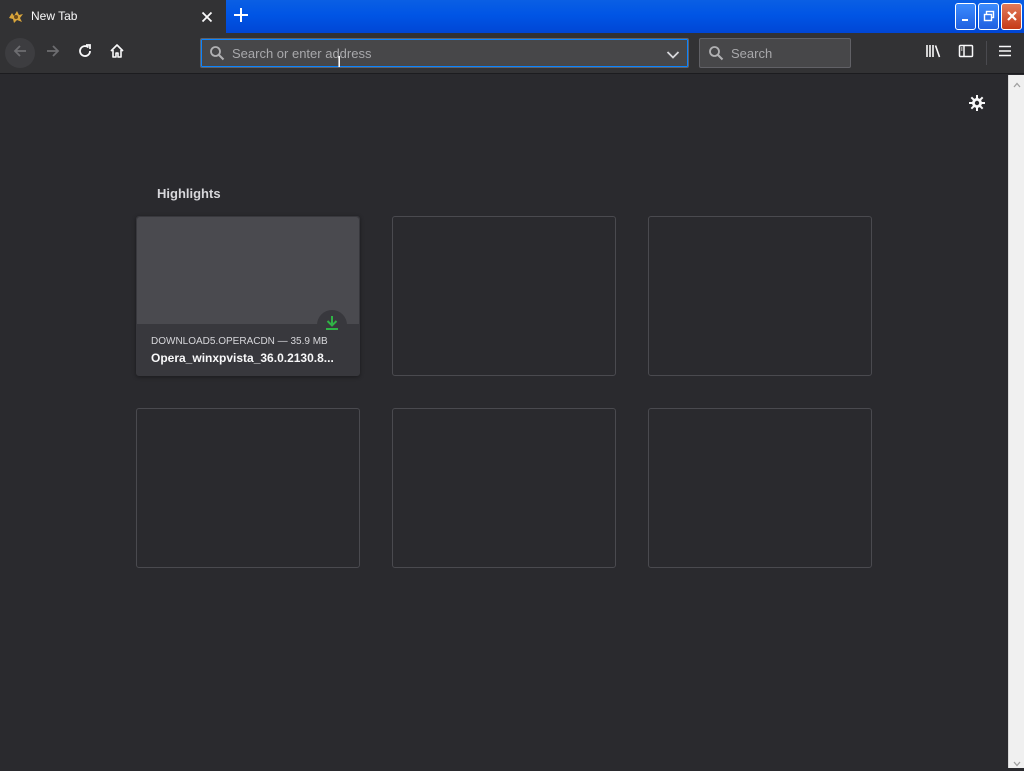 Image resolution: width=1024 pixels, height=771 pixels. What do you see at coordinates (1016, 761) in the screenshot?
I see `scroll-down-button` at bounding box center [1016, 761].